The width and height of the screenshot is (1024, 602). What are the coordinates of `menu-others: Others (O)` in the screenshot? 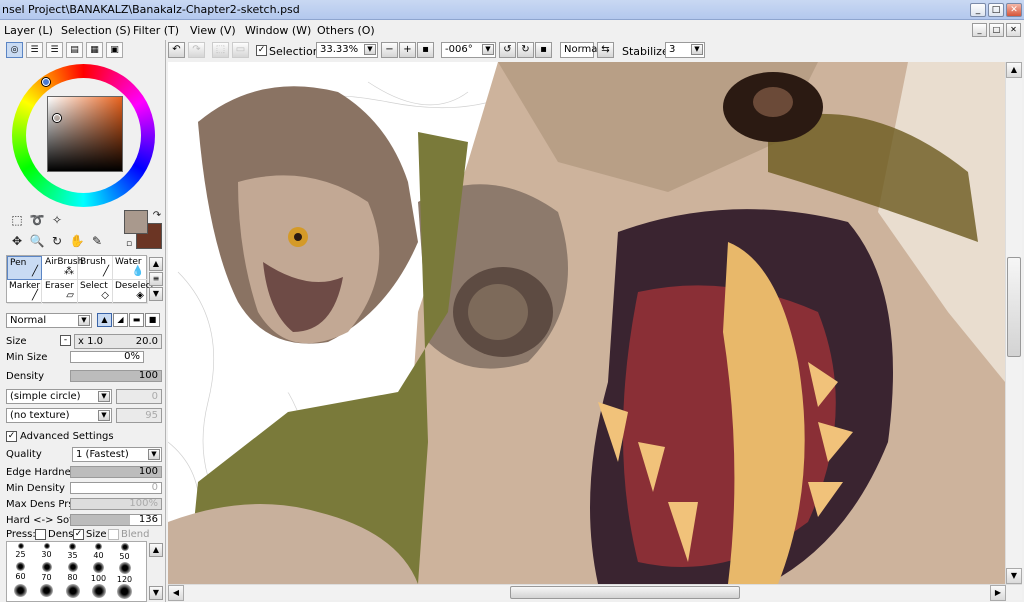 It's located at (346, 30).